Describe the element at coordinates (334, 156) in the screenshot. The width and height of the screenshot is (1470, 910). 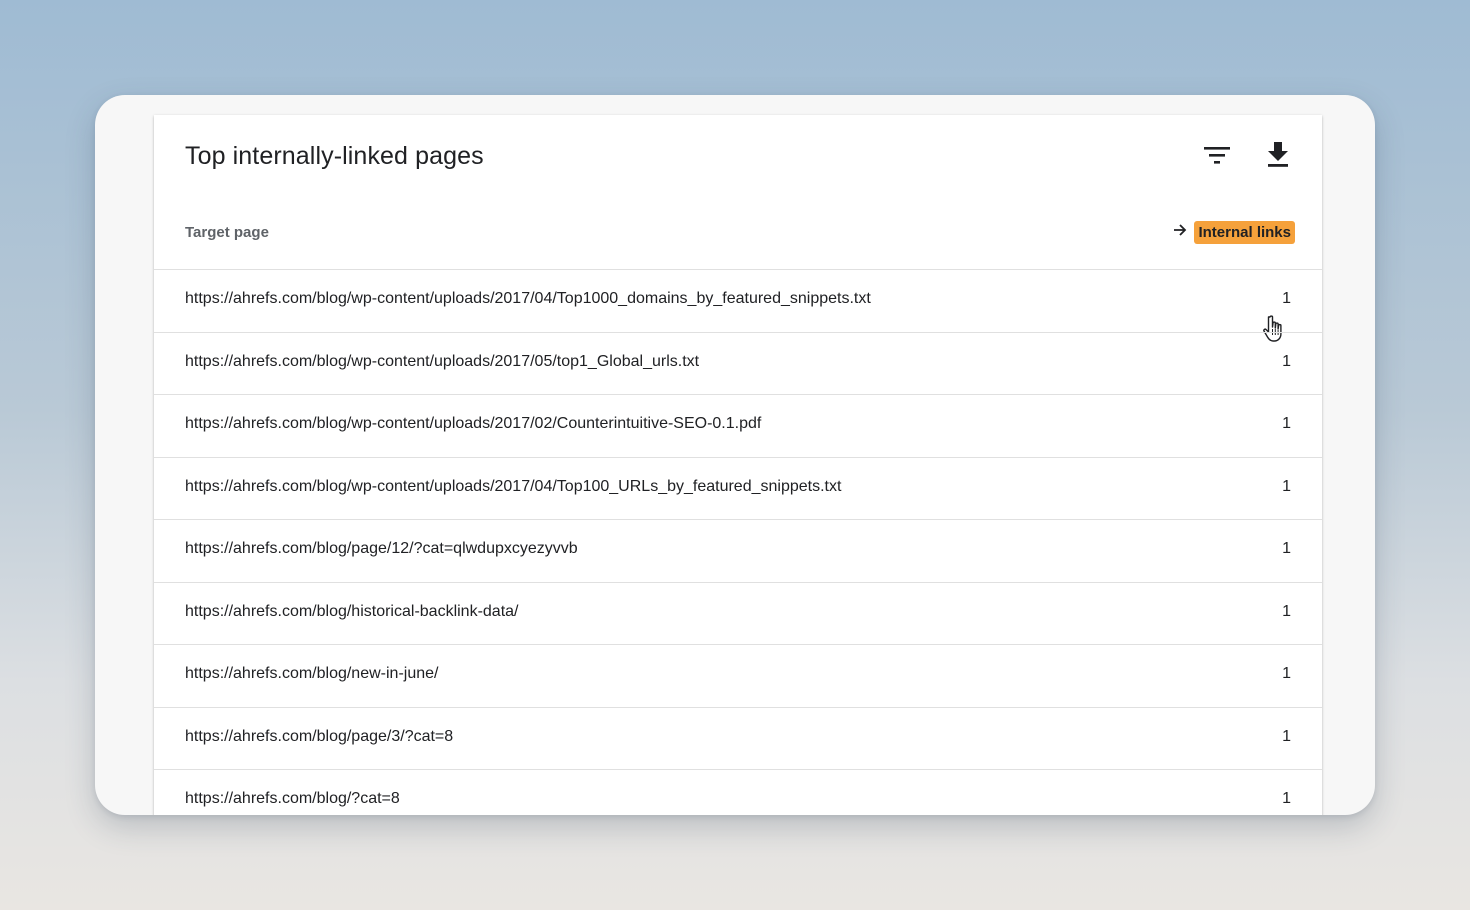
I see `card-title: Top internally-linked pages` at that location.